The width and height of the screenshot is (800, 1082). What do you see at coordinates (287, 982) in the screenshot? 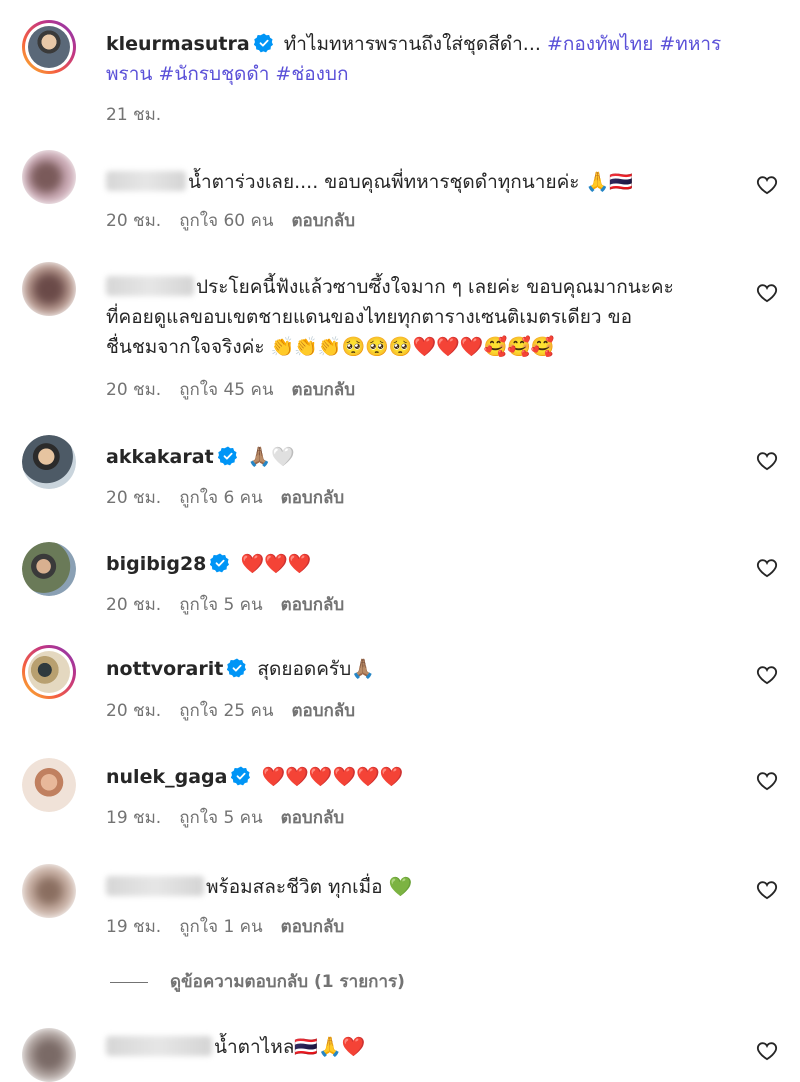
I see `view-replies-label: ดูข้อความตอบกลับ (1 รายการ)` at bounding box center [287, 982].